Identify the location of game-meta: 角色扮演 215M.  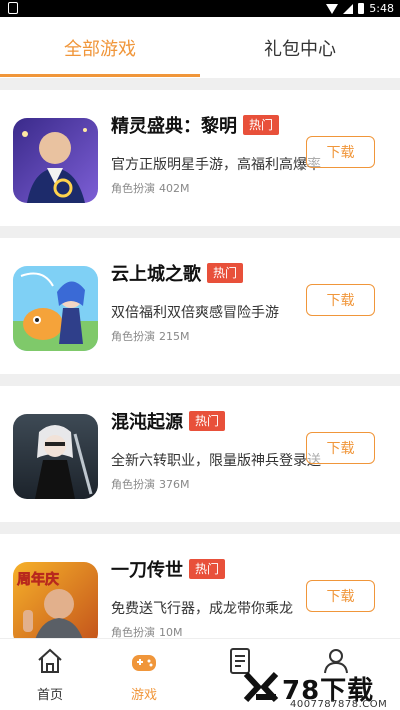
(150, 336).